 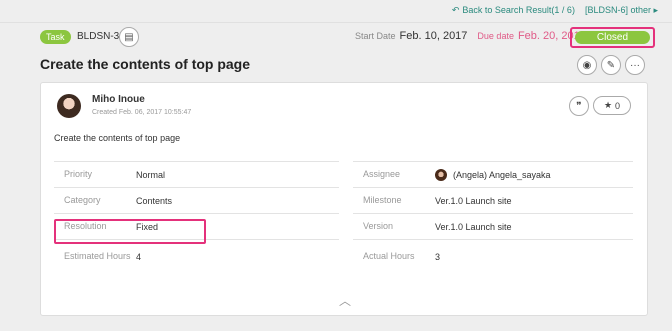 I want to click on assignee-avatar, so click(x=441, y=174).